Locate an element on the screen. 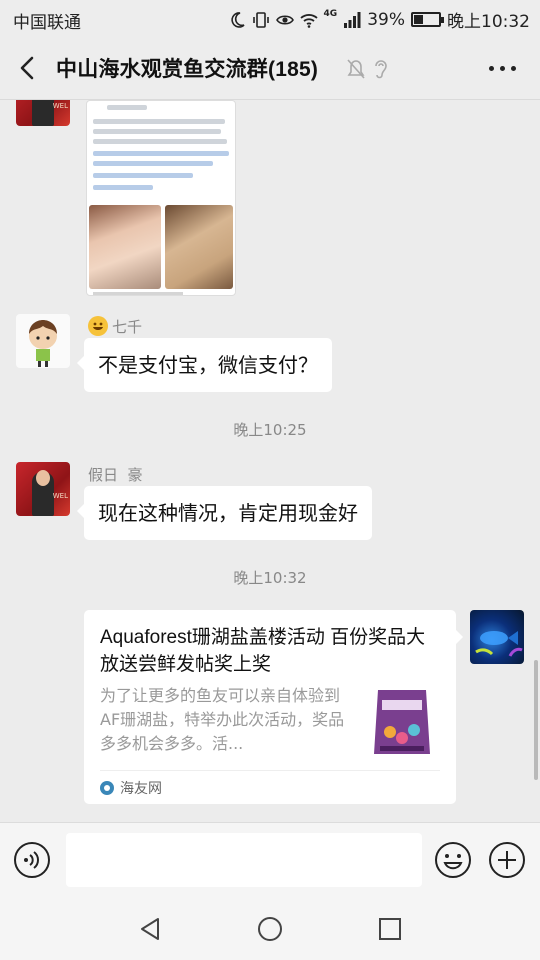 This screenshot has height=960, width=540. clock: 晚上10:32 is located at coordinates (488, 22).